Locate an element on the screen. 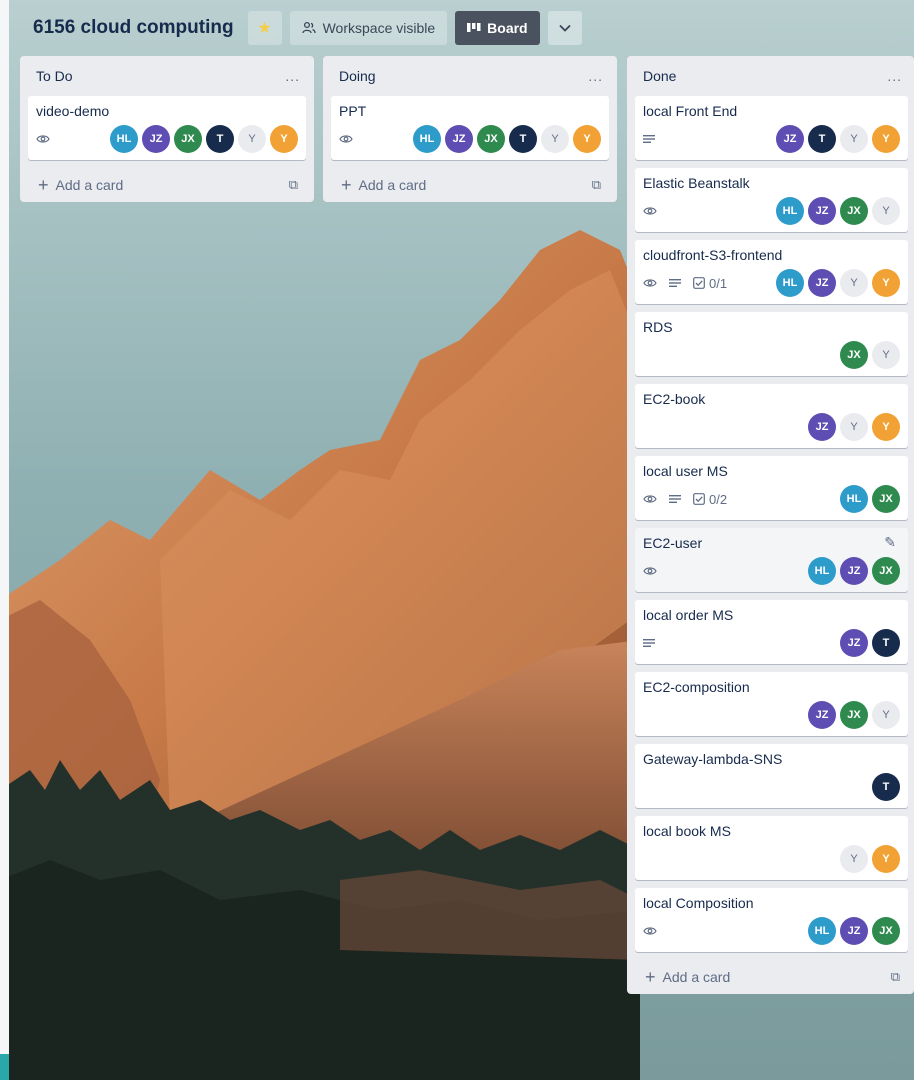  card: RDS JX Y is located at coordinates (771, 344).